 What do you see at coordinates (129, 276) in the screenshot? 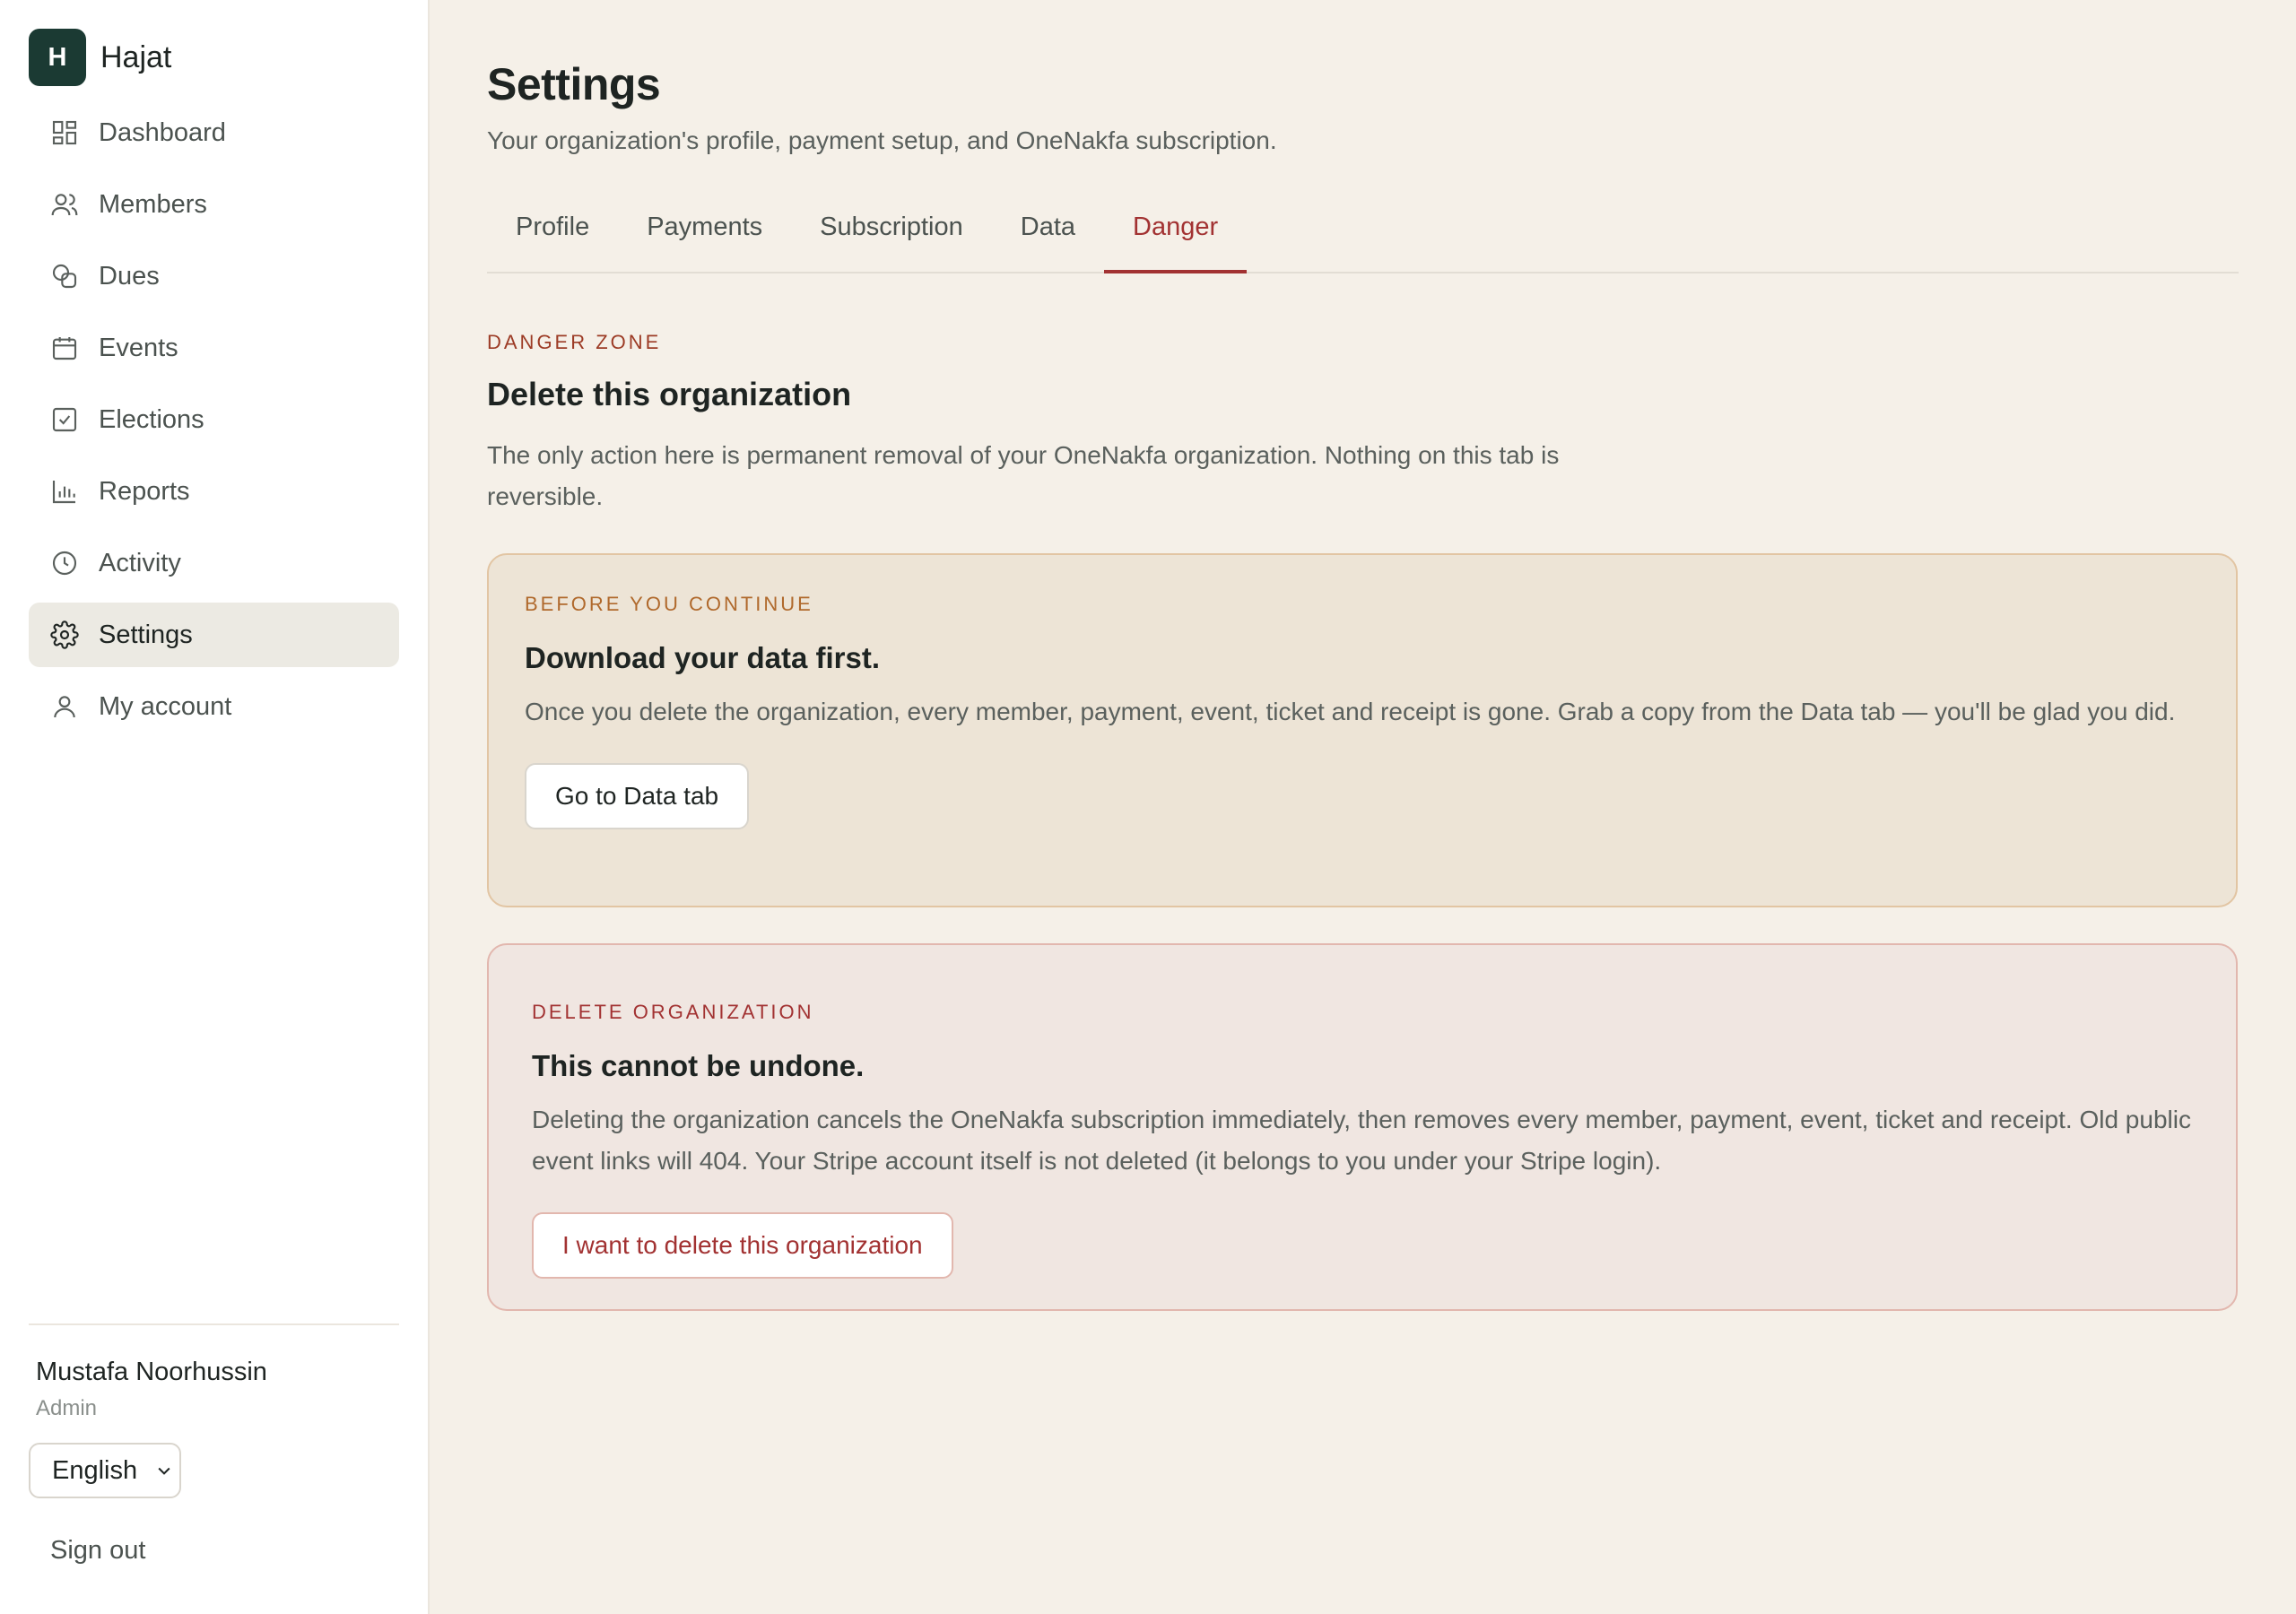
I see `sidebar-item-label: Dues` at bounding box center [129, 276].